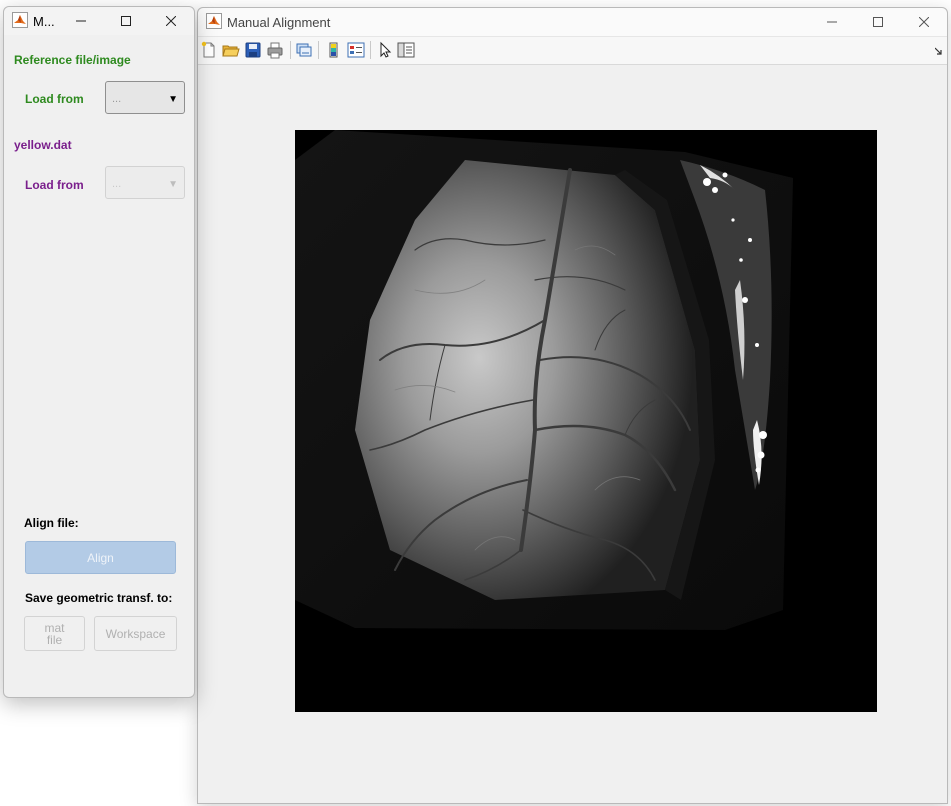  I want to click on property-inspector-icon, so click(406, 50).